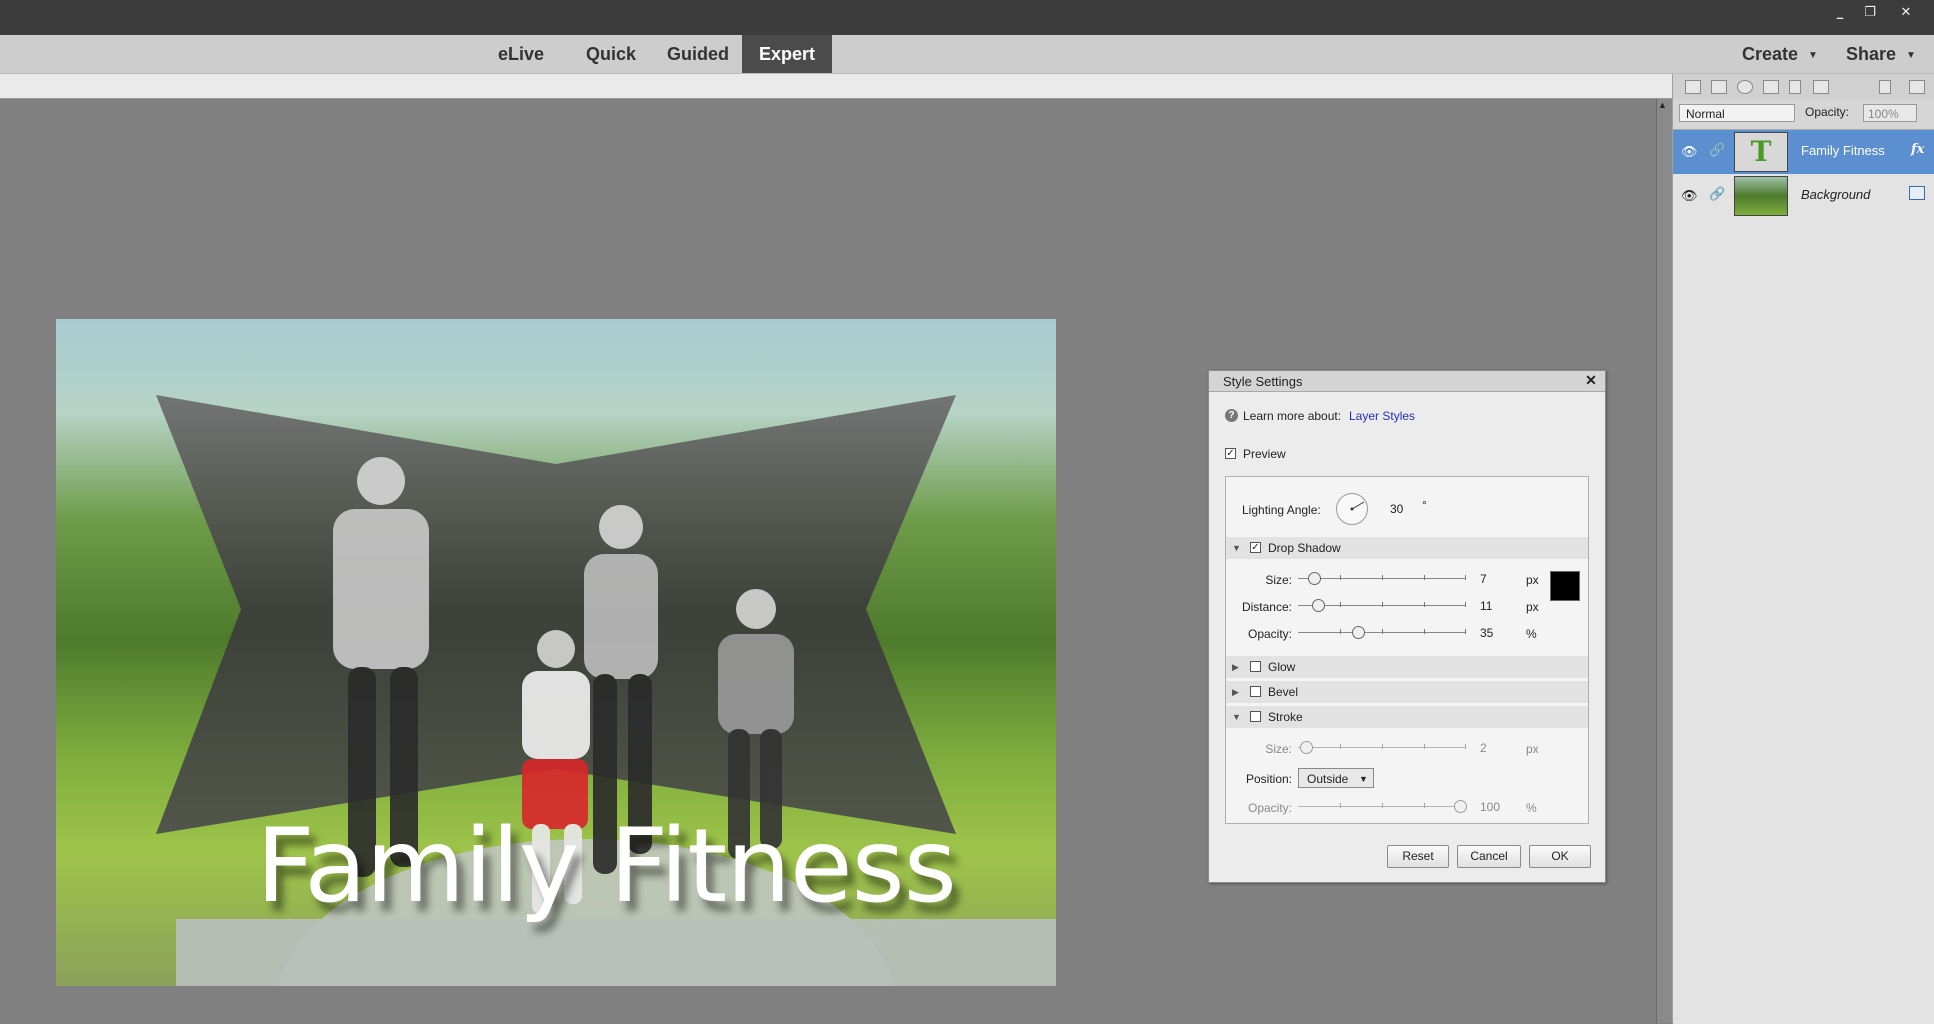 Image resolution: width=1934 pixels, height=1024 pixels. I want to click on lock-transparent-icon, so click(1821, 87).